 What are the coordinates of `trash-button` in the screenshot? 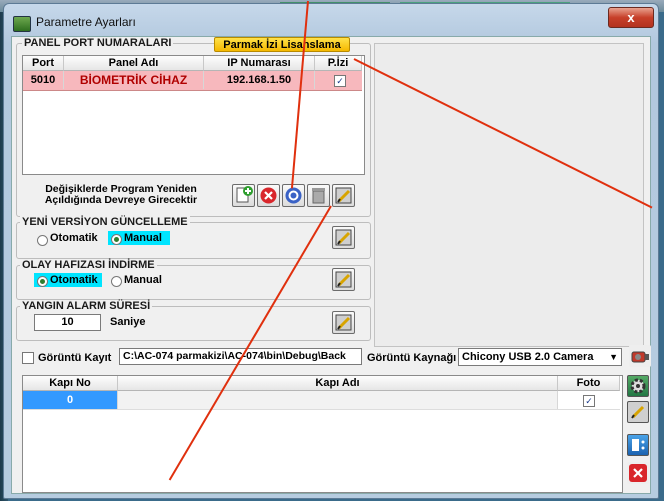 It's located at (318, 195).